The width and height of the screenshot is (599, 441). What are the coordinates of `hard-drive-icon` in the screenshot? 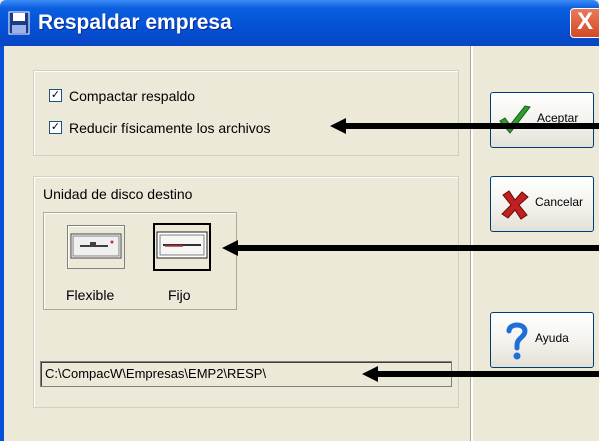 It's located at (182, 245).